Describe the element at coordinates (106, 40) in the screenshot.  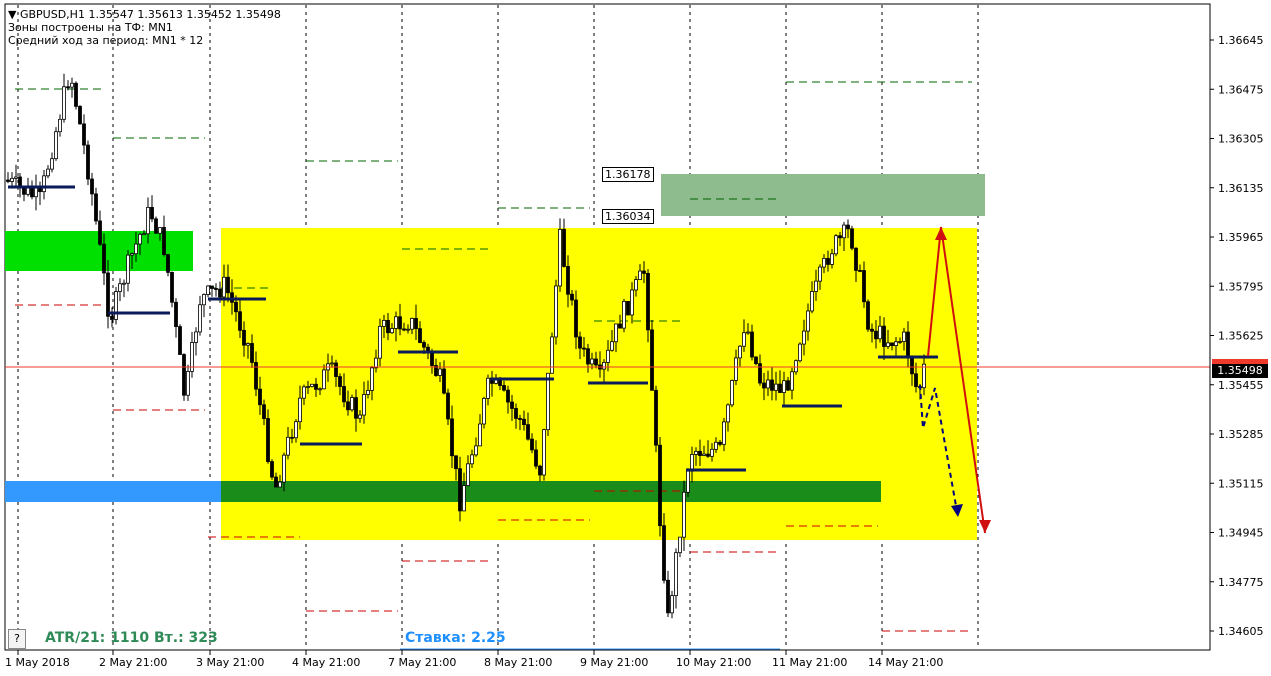
I see `average-range-info: Средний ход за период: MN1 * 12` at that location.